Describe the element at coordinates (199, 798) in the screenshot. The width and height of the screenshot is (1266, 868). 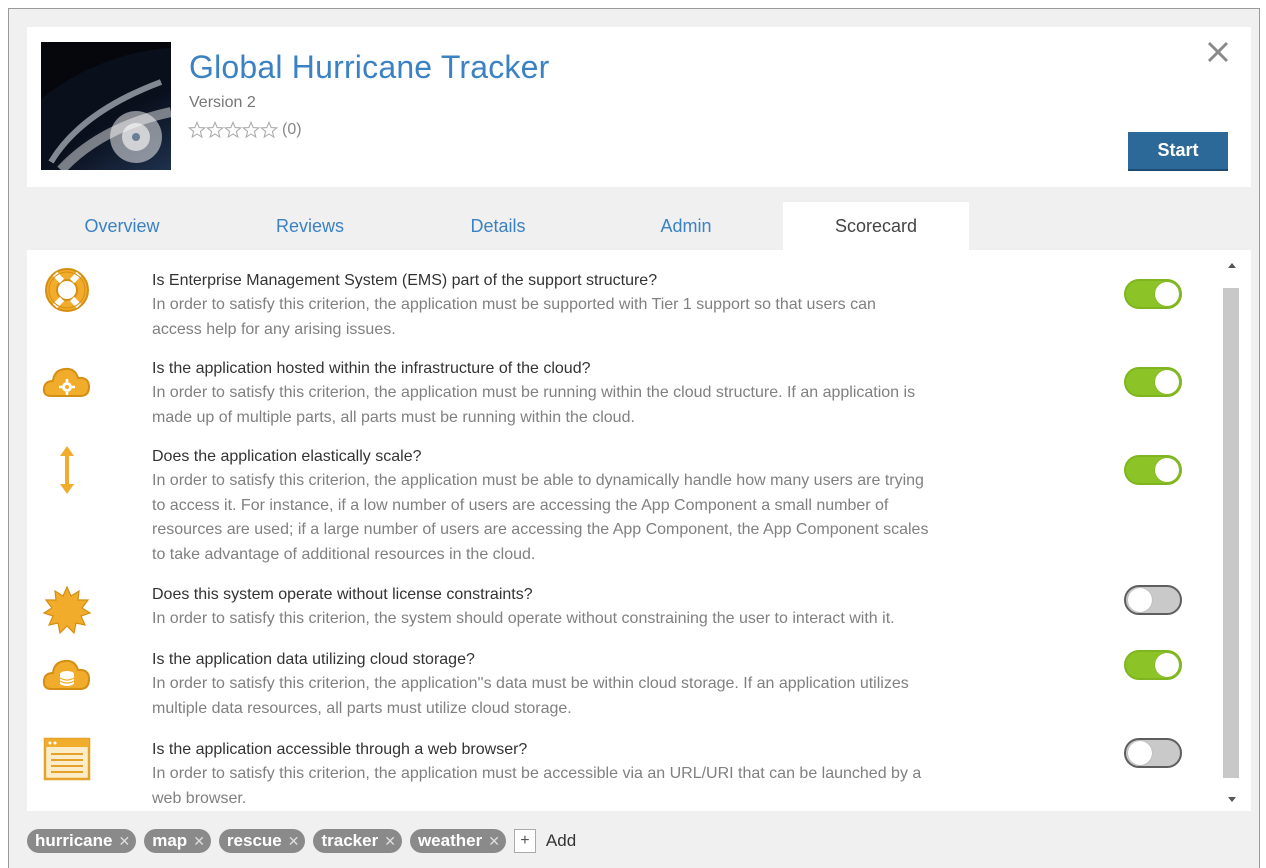
I see `criterion-description: web browser.` at that location.